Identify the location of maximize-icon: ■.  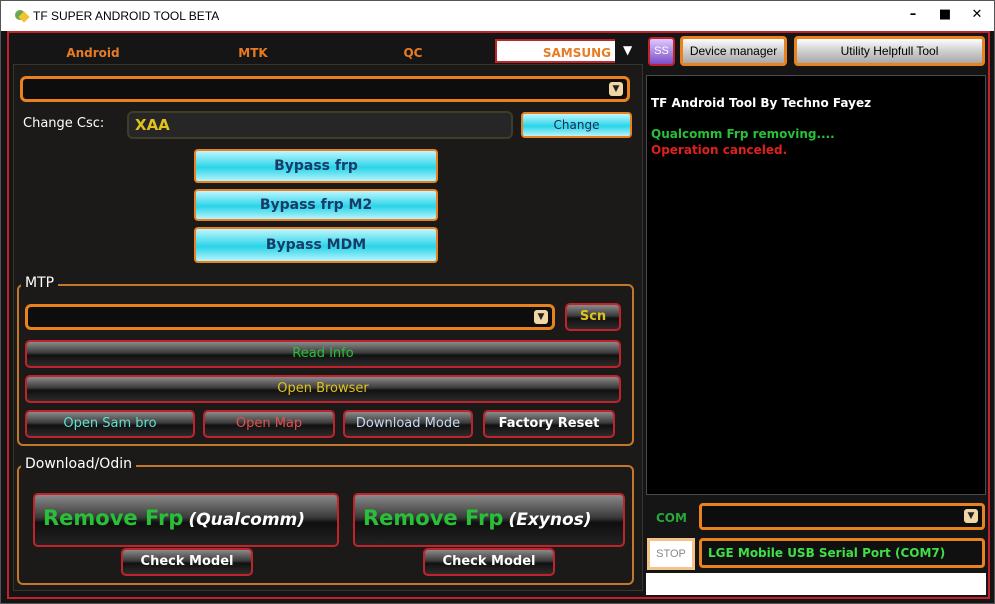
(945, 14).